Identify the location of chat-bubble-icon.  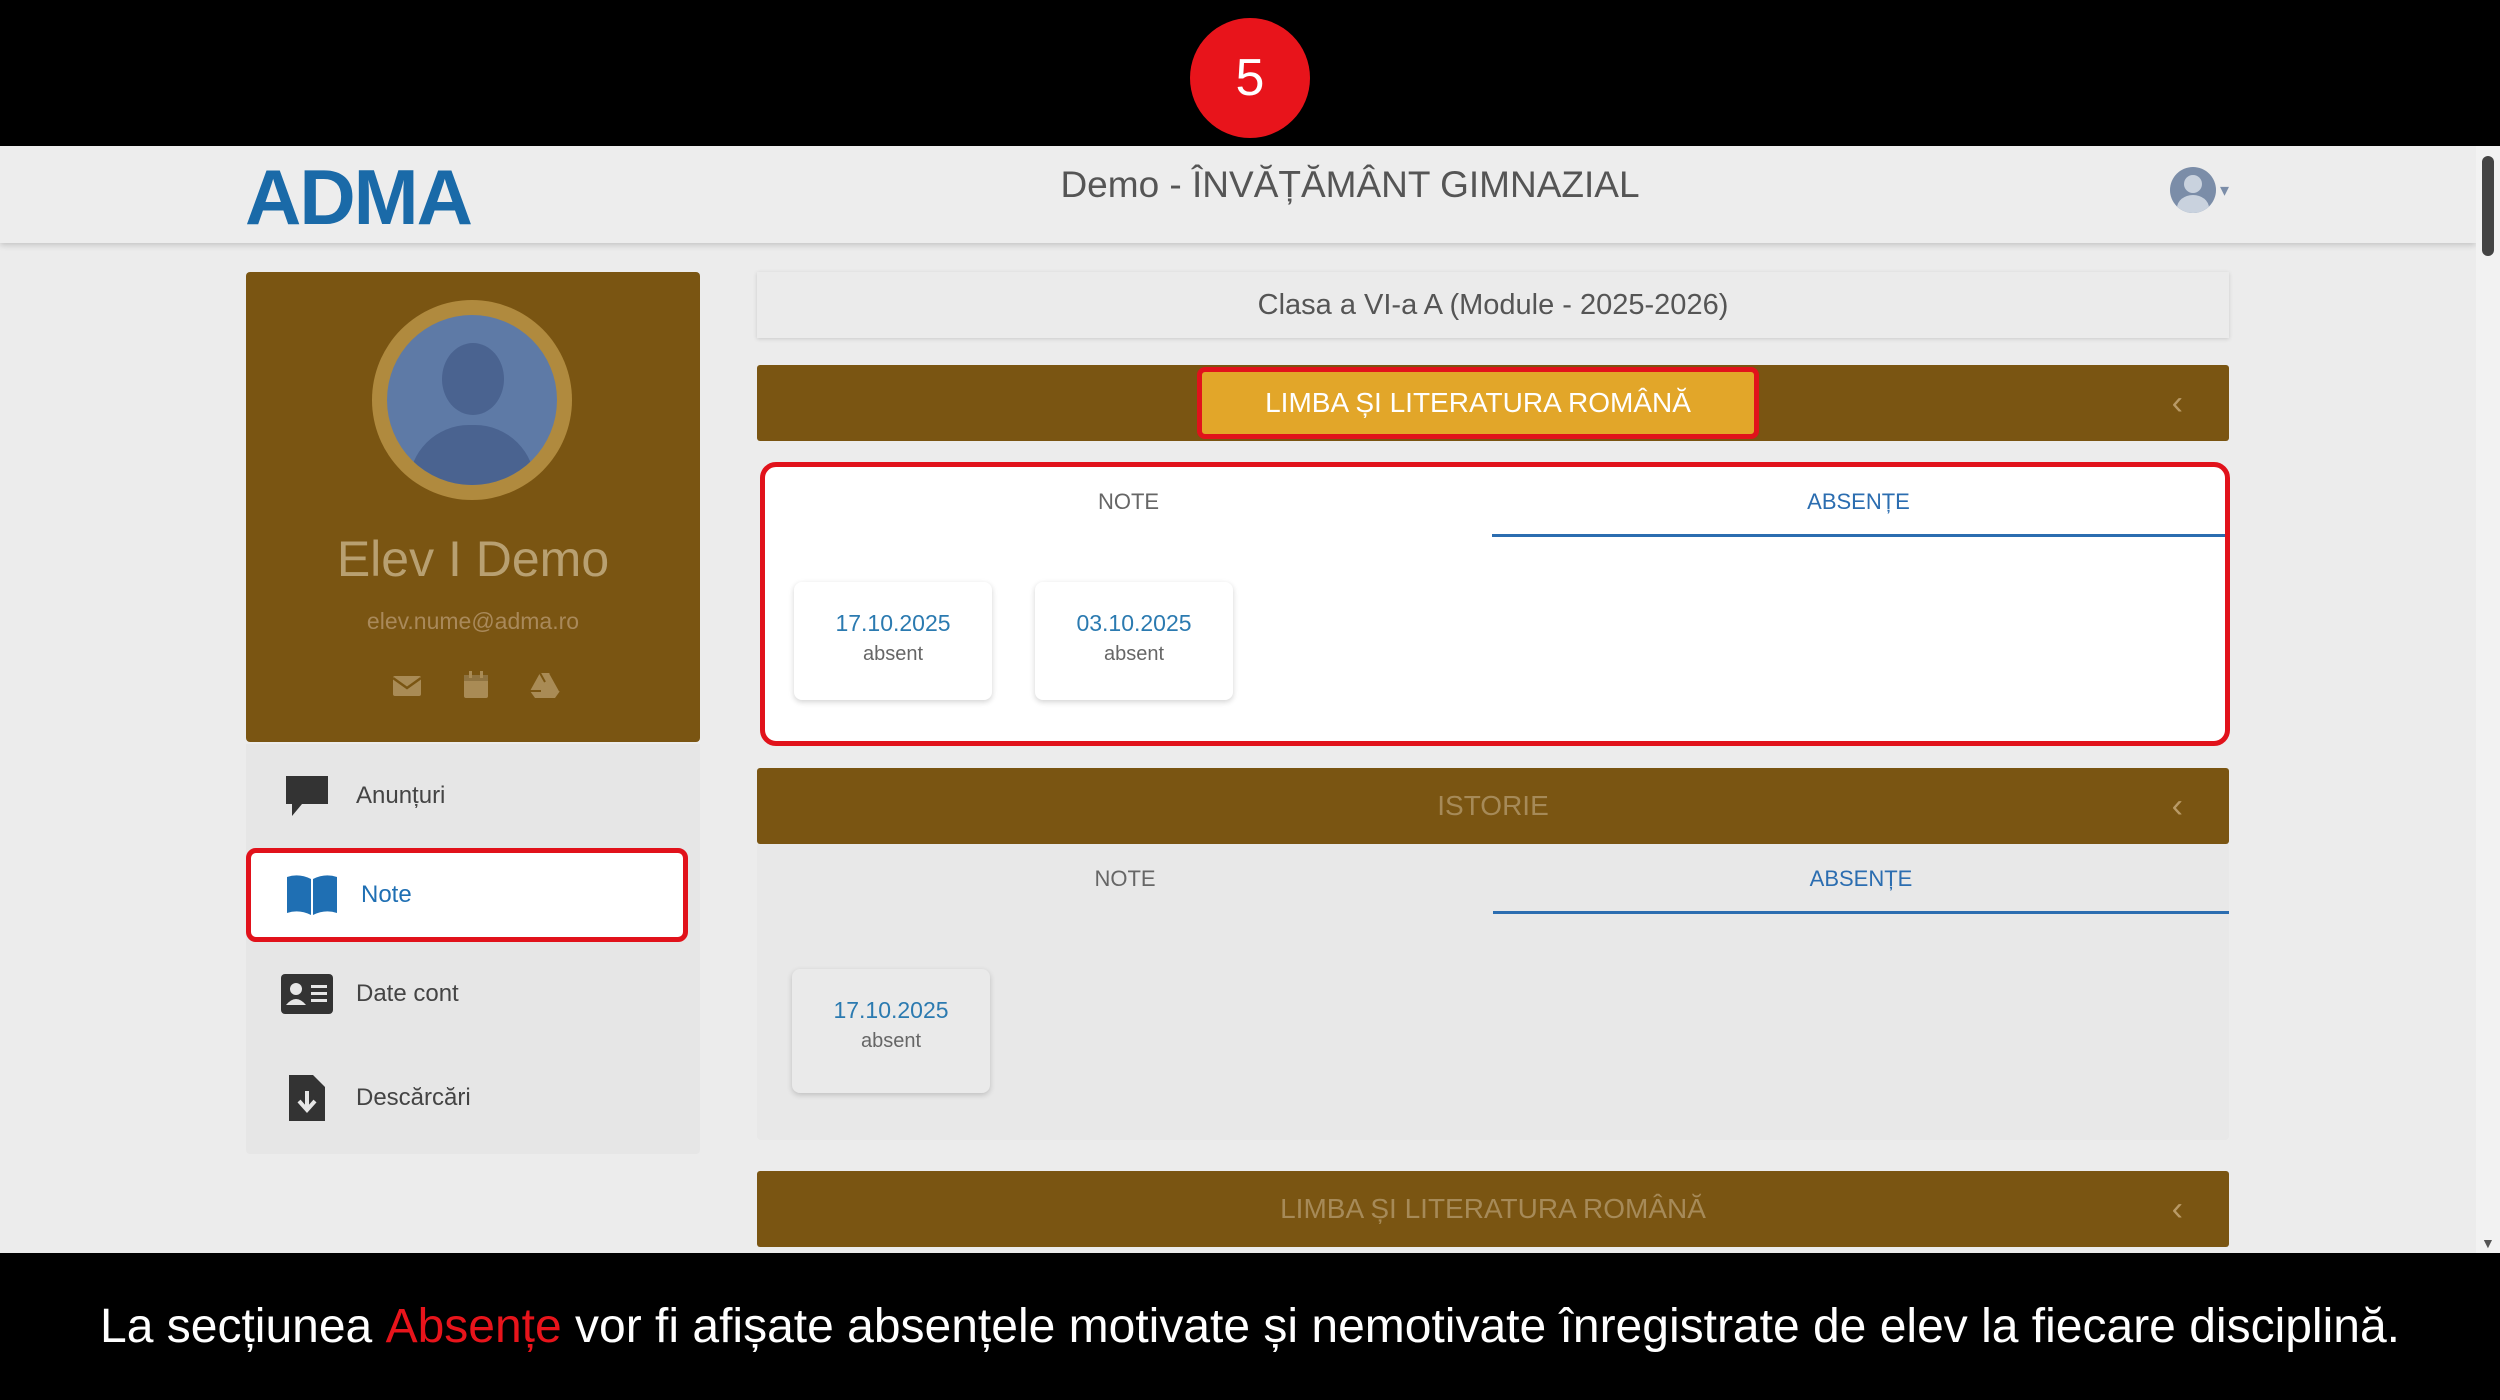
(307, 796).